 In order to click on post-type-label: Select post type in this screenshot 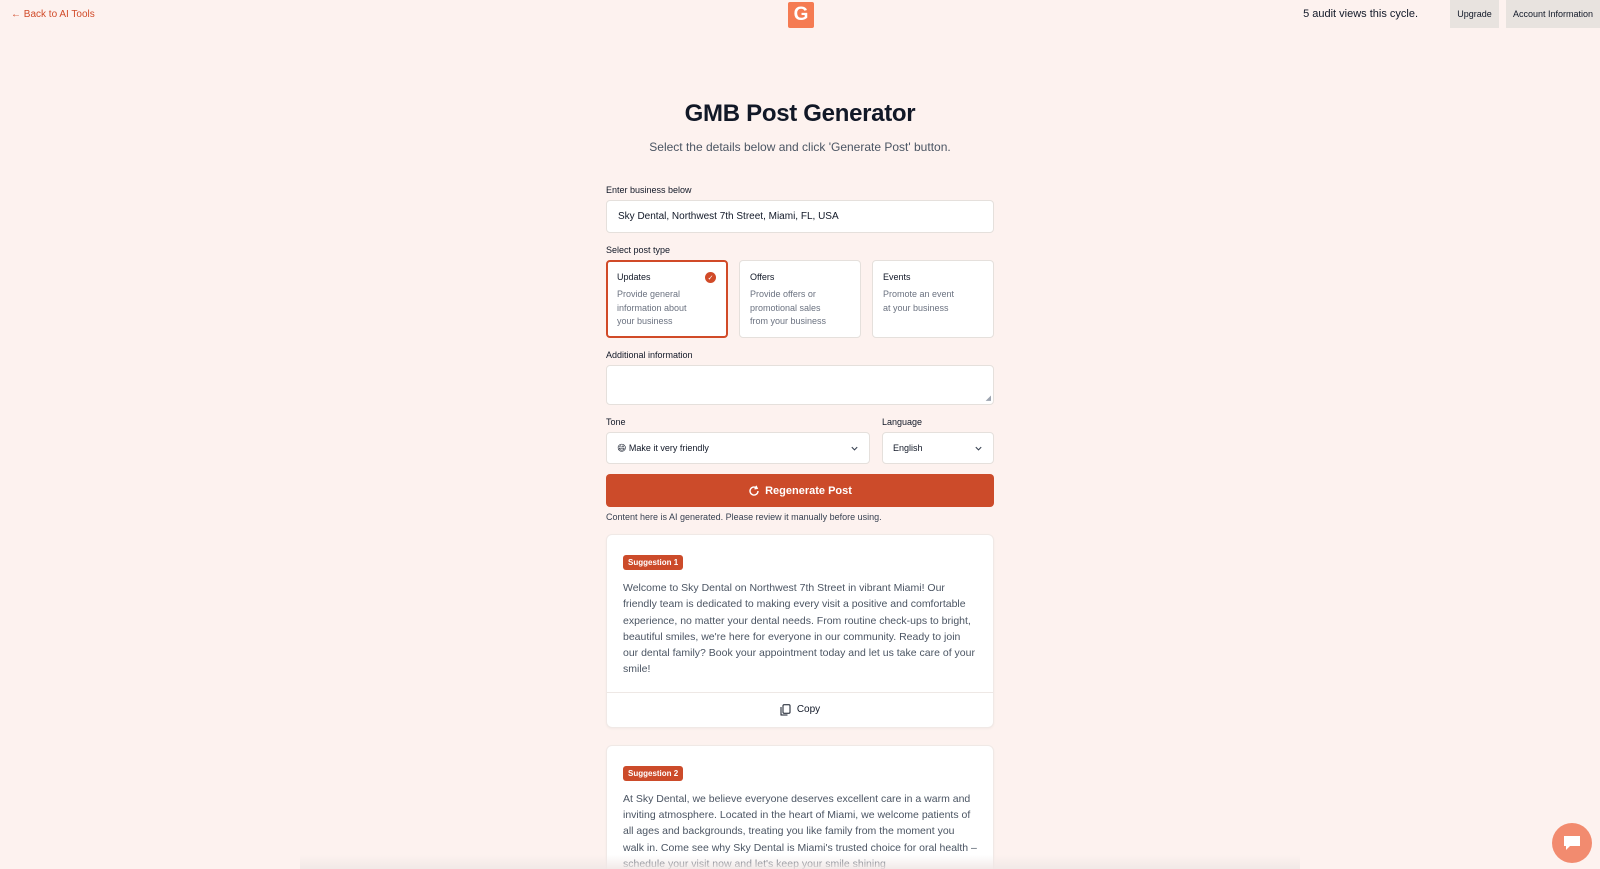, I will do `click(638, 250)`.